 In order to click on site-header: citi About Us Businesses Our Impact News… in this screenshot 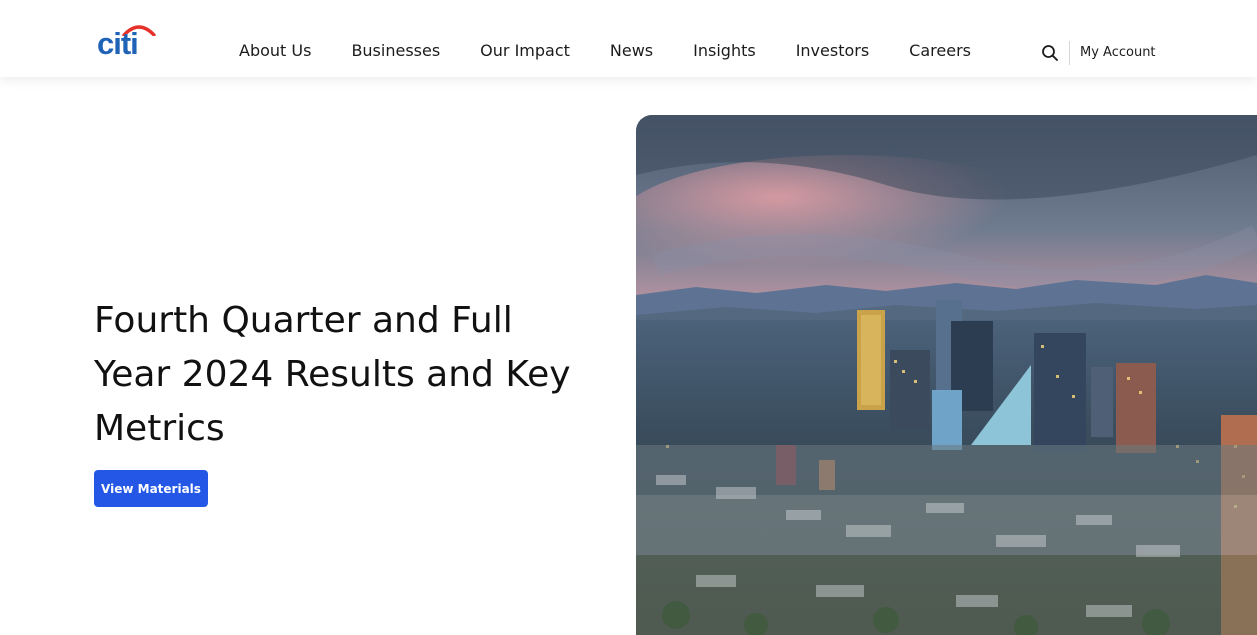, I will do `click(628, 38)`.